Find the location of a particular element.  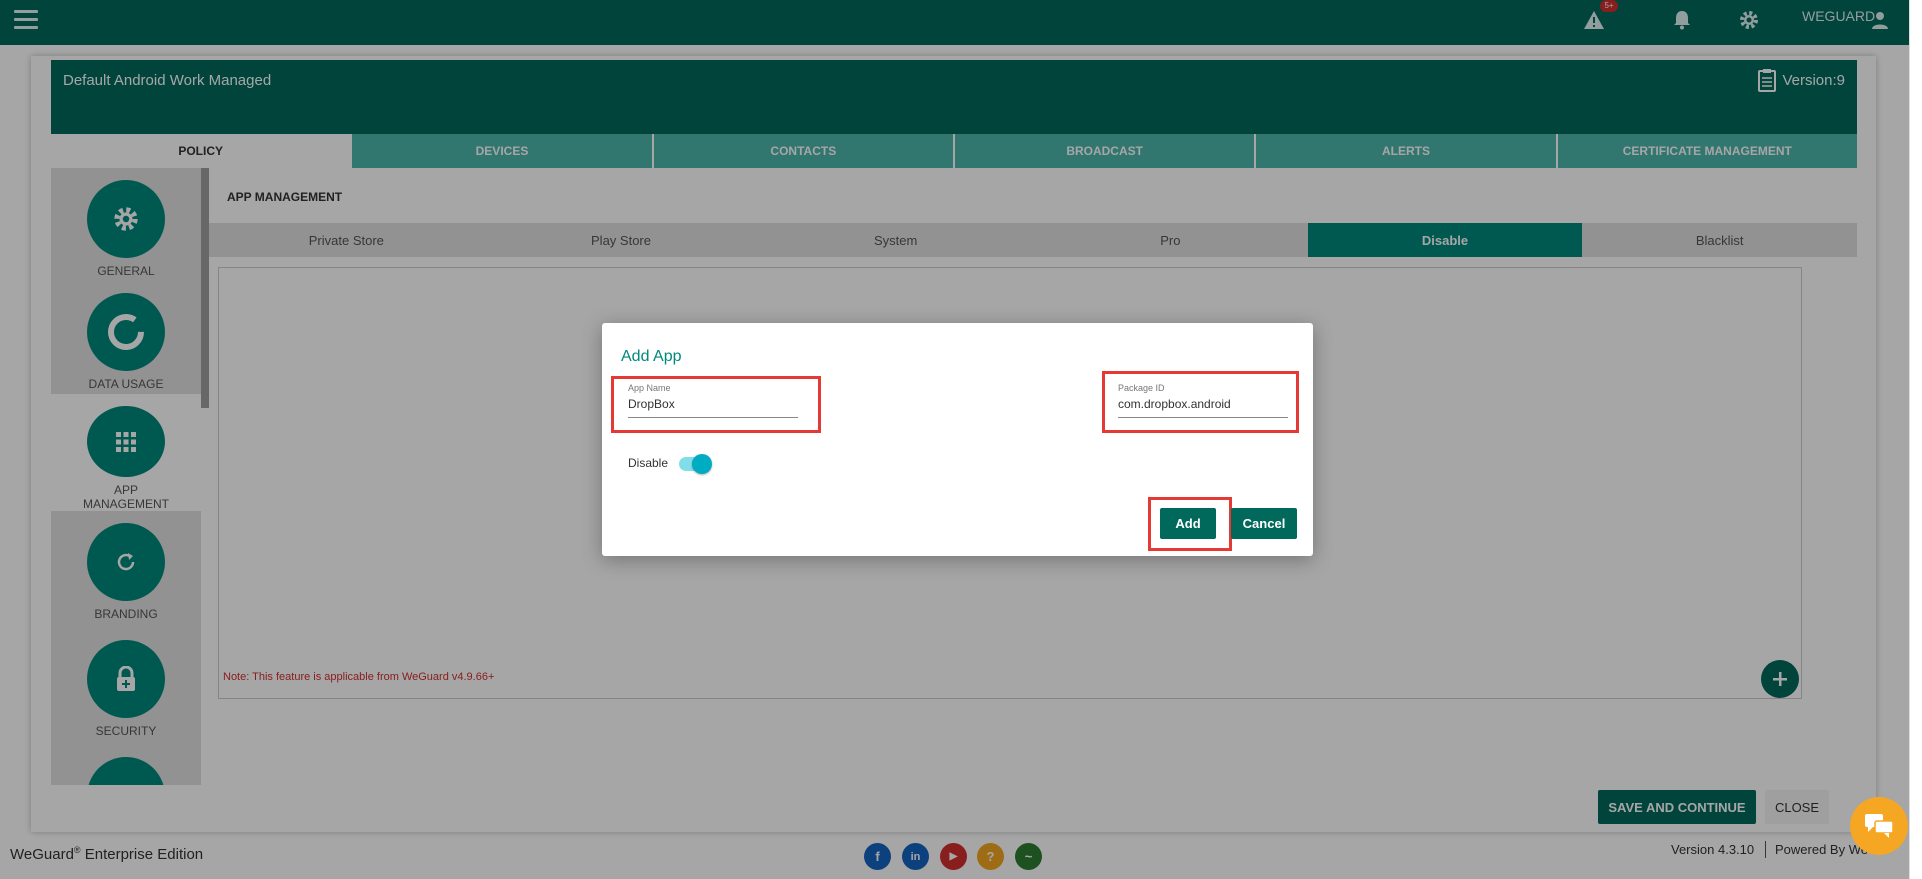

add-button: Add is located at coordinates (1188, 523).